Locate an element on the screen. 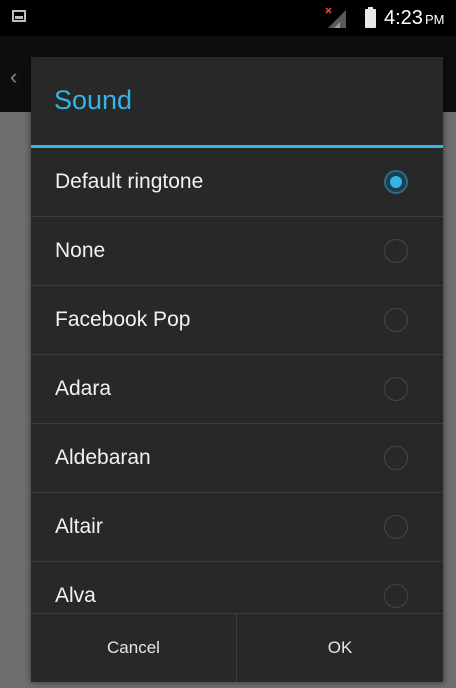 This screenshot has width=456, height=688. status-clock: 4:23 PM is located at coordinates (414, 18).